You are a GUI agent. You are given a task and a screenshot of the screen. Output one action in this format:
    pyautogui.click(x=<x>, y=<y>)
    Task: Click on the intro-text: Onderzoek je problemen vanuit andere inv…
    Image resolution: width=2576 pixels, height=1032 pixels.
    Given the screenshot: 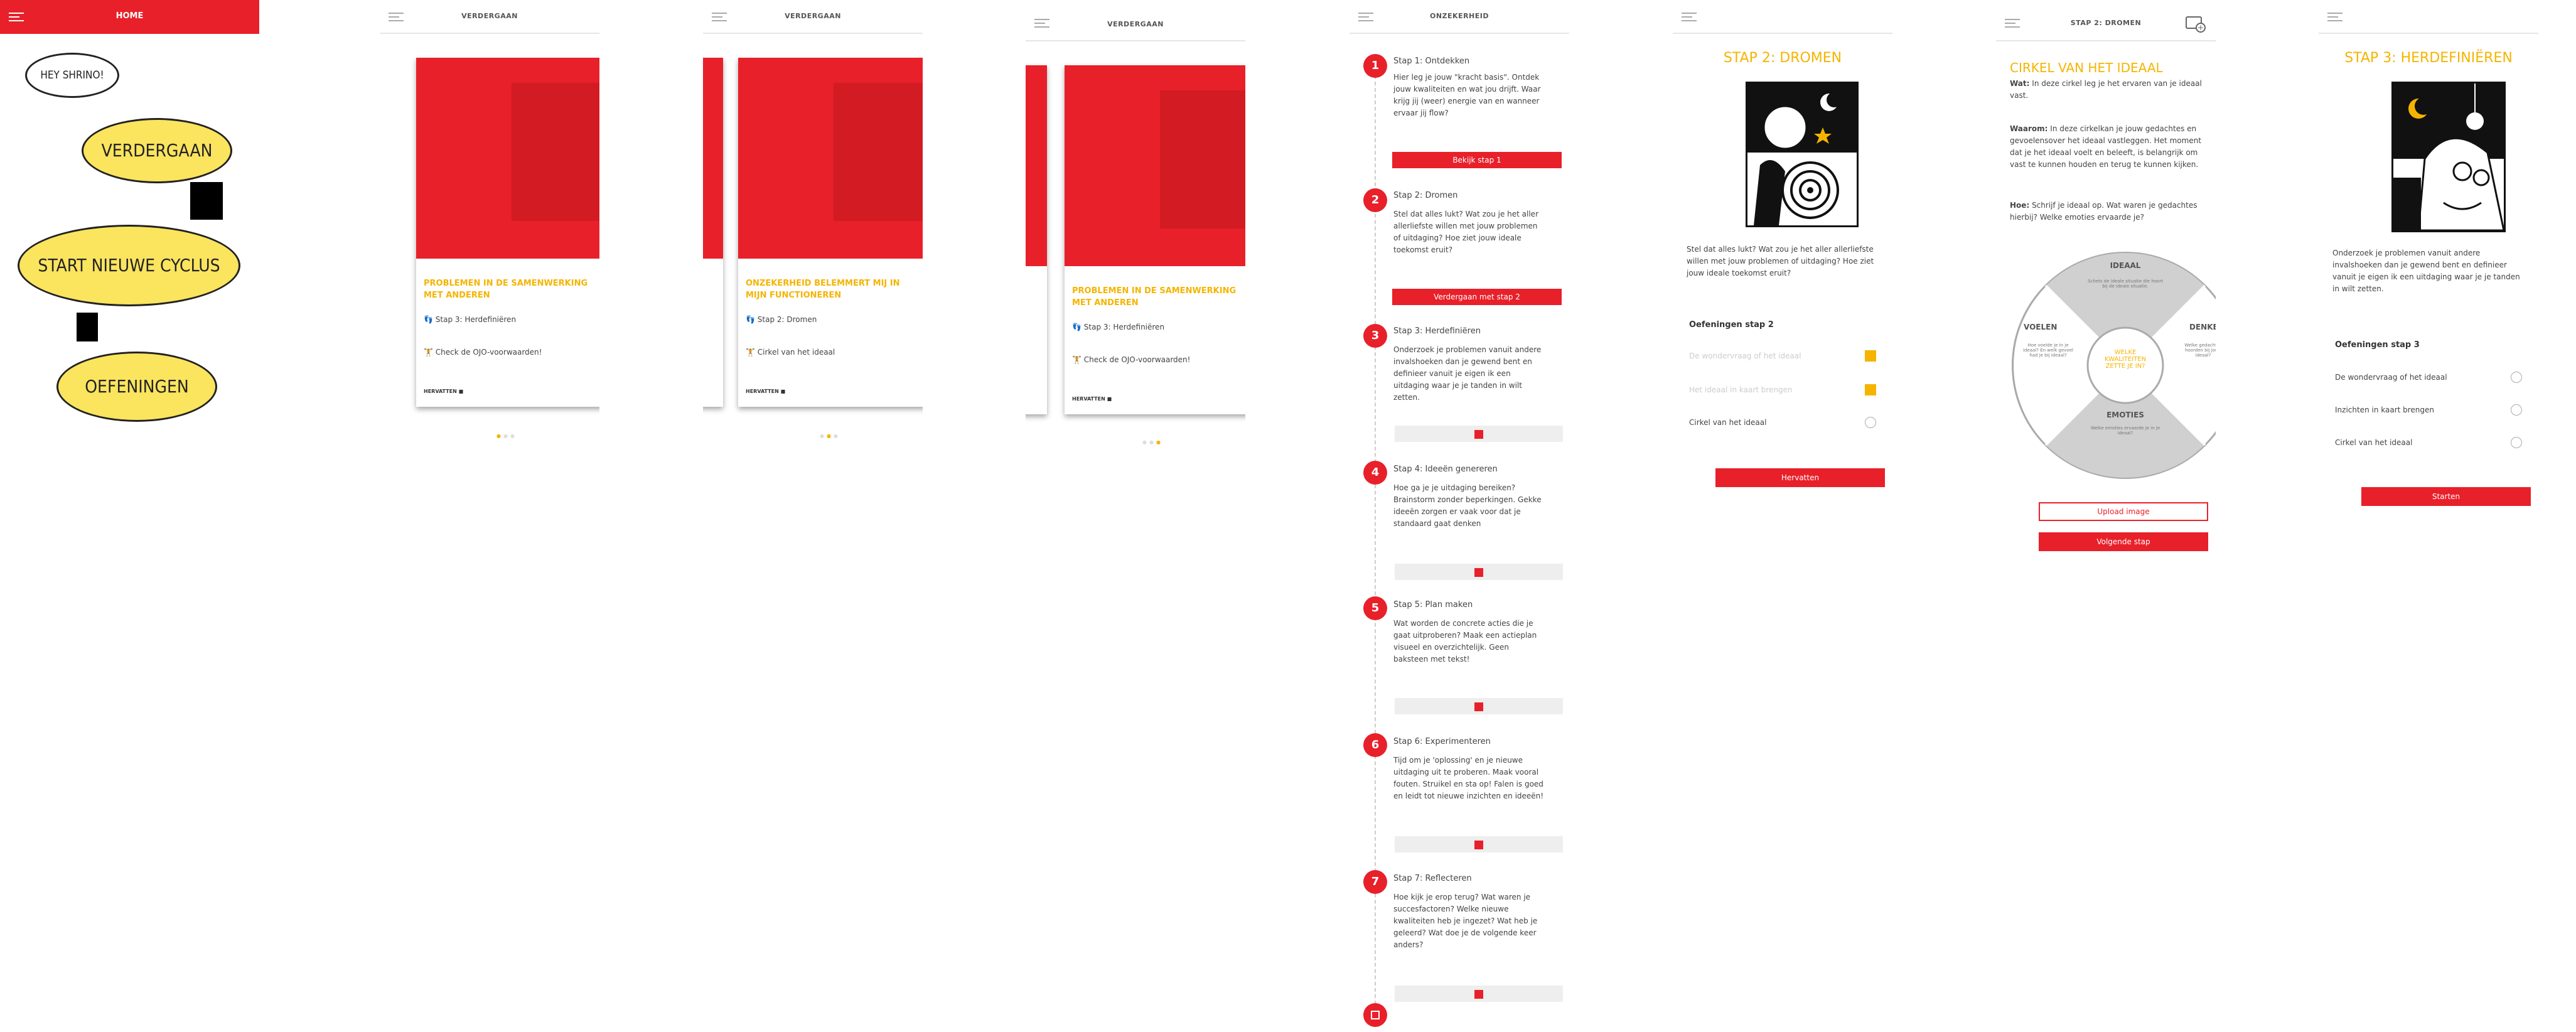 What is the action you would take?
    pyautogui.click(x=2426, y=271)
    